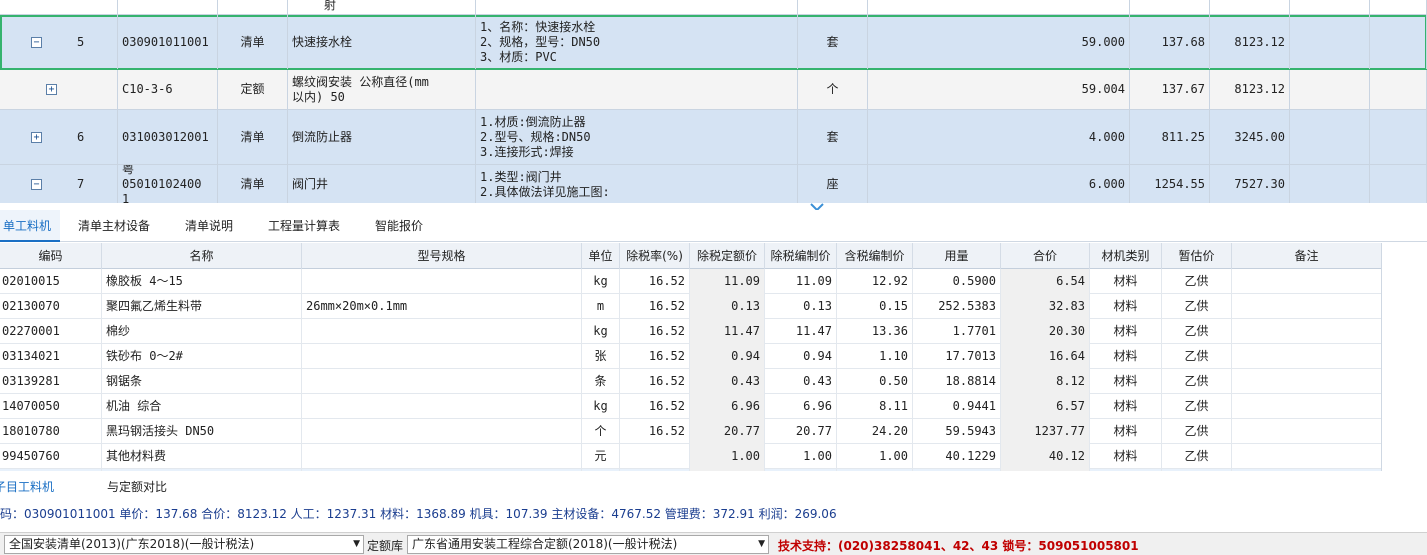  What do you see at coordinates (1197, 256) in the screenshot?
I see `column-header: 暂估价` at bounding box center [1197, 256].